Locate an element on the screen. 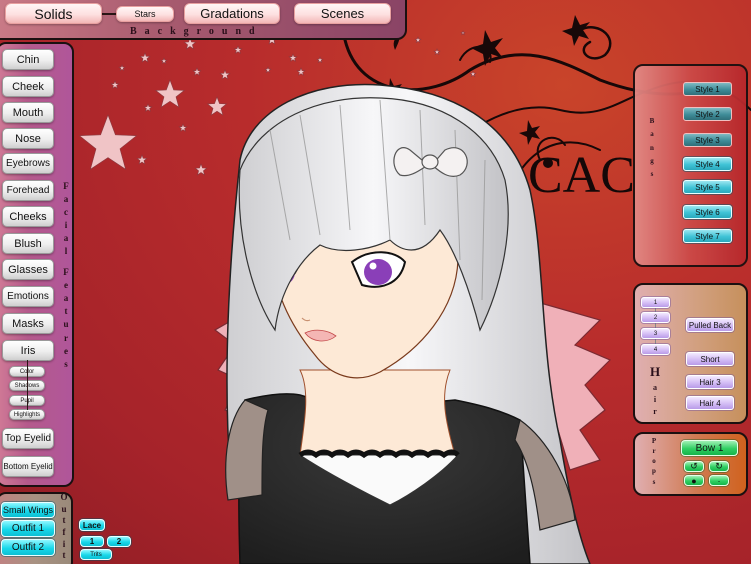 The height and width of the screenshot is (564, 751). iris-connector-line is located at coordinates (27, 385).